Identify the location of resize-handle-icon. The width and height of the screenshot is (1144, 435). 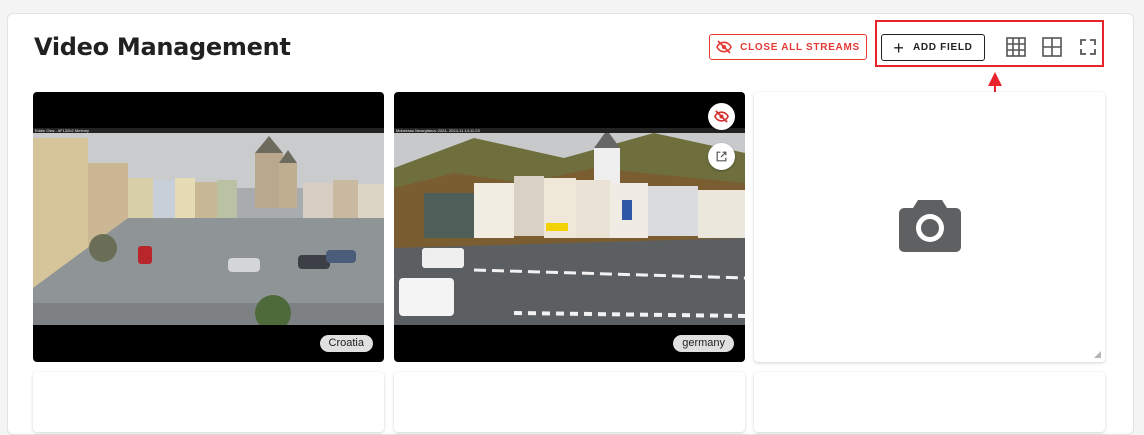
(1097, 354).